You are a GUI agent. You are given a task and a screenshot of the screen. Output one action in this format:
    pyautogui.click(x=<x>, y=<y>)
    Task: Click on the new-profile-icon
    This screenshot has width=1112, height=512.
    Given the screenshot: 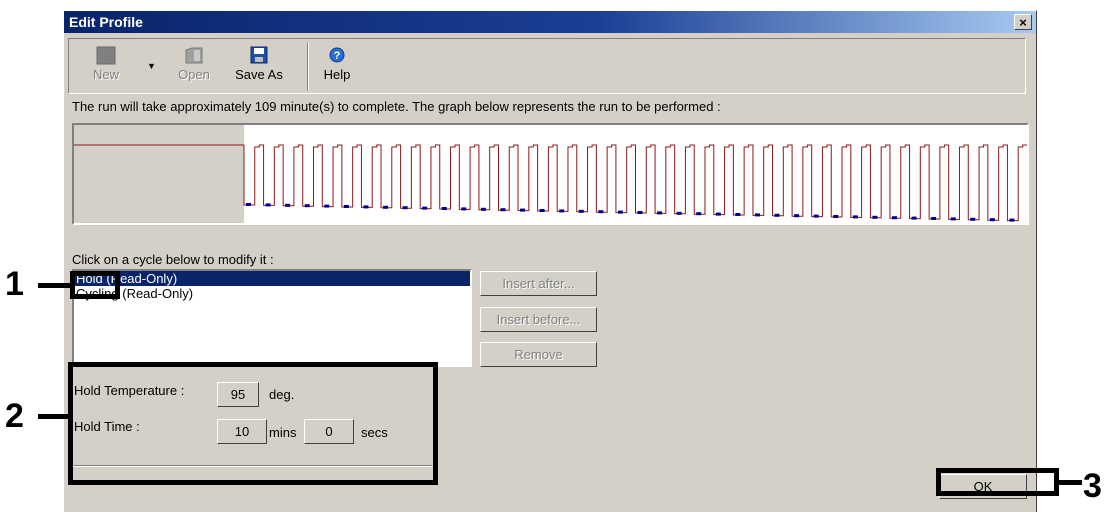 What is the action you would take?
    pyautogui.click(x=106, y=55)
    